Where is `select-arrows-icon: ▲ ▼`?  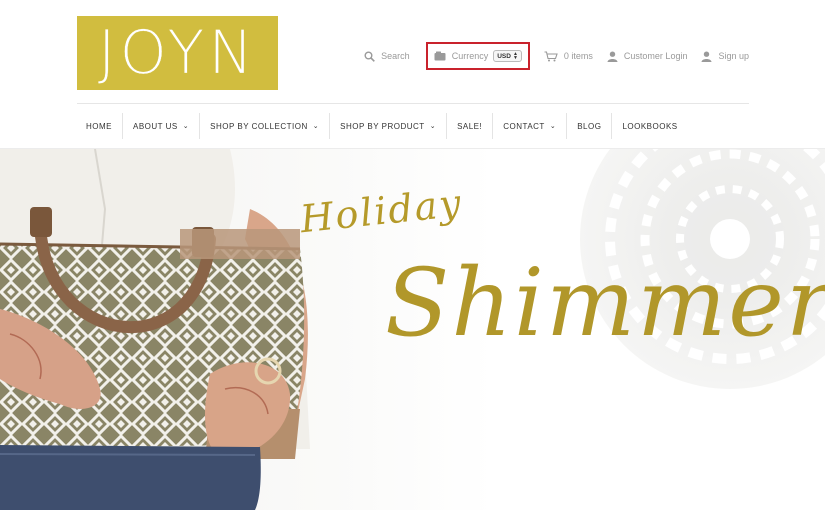 select-arrows-icon: ▲ ▼ is located at coordinates (515, 56).